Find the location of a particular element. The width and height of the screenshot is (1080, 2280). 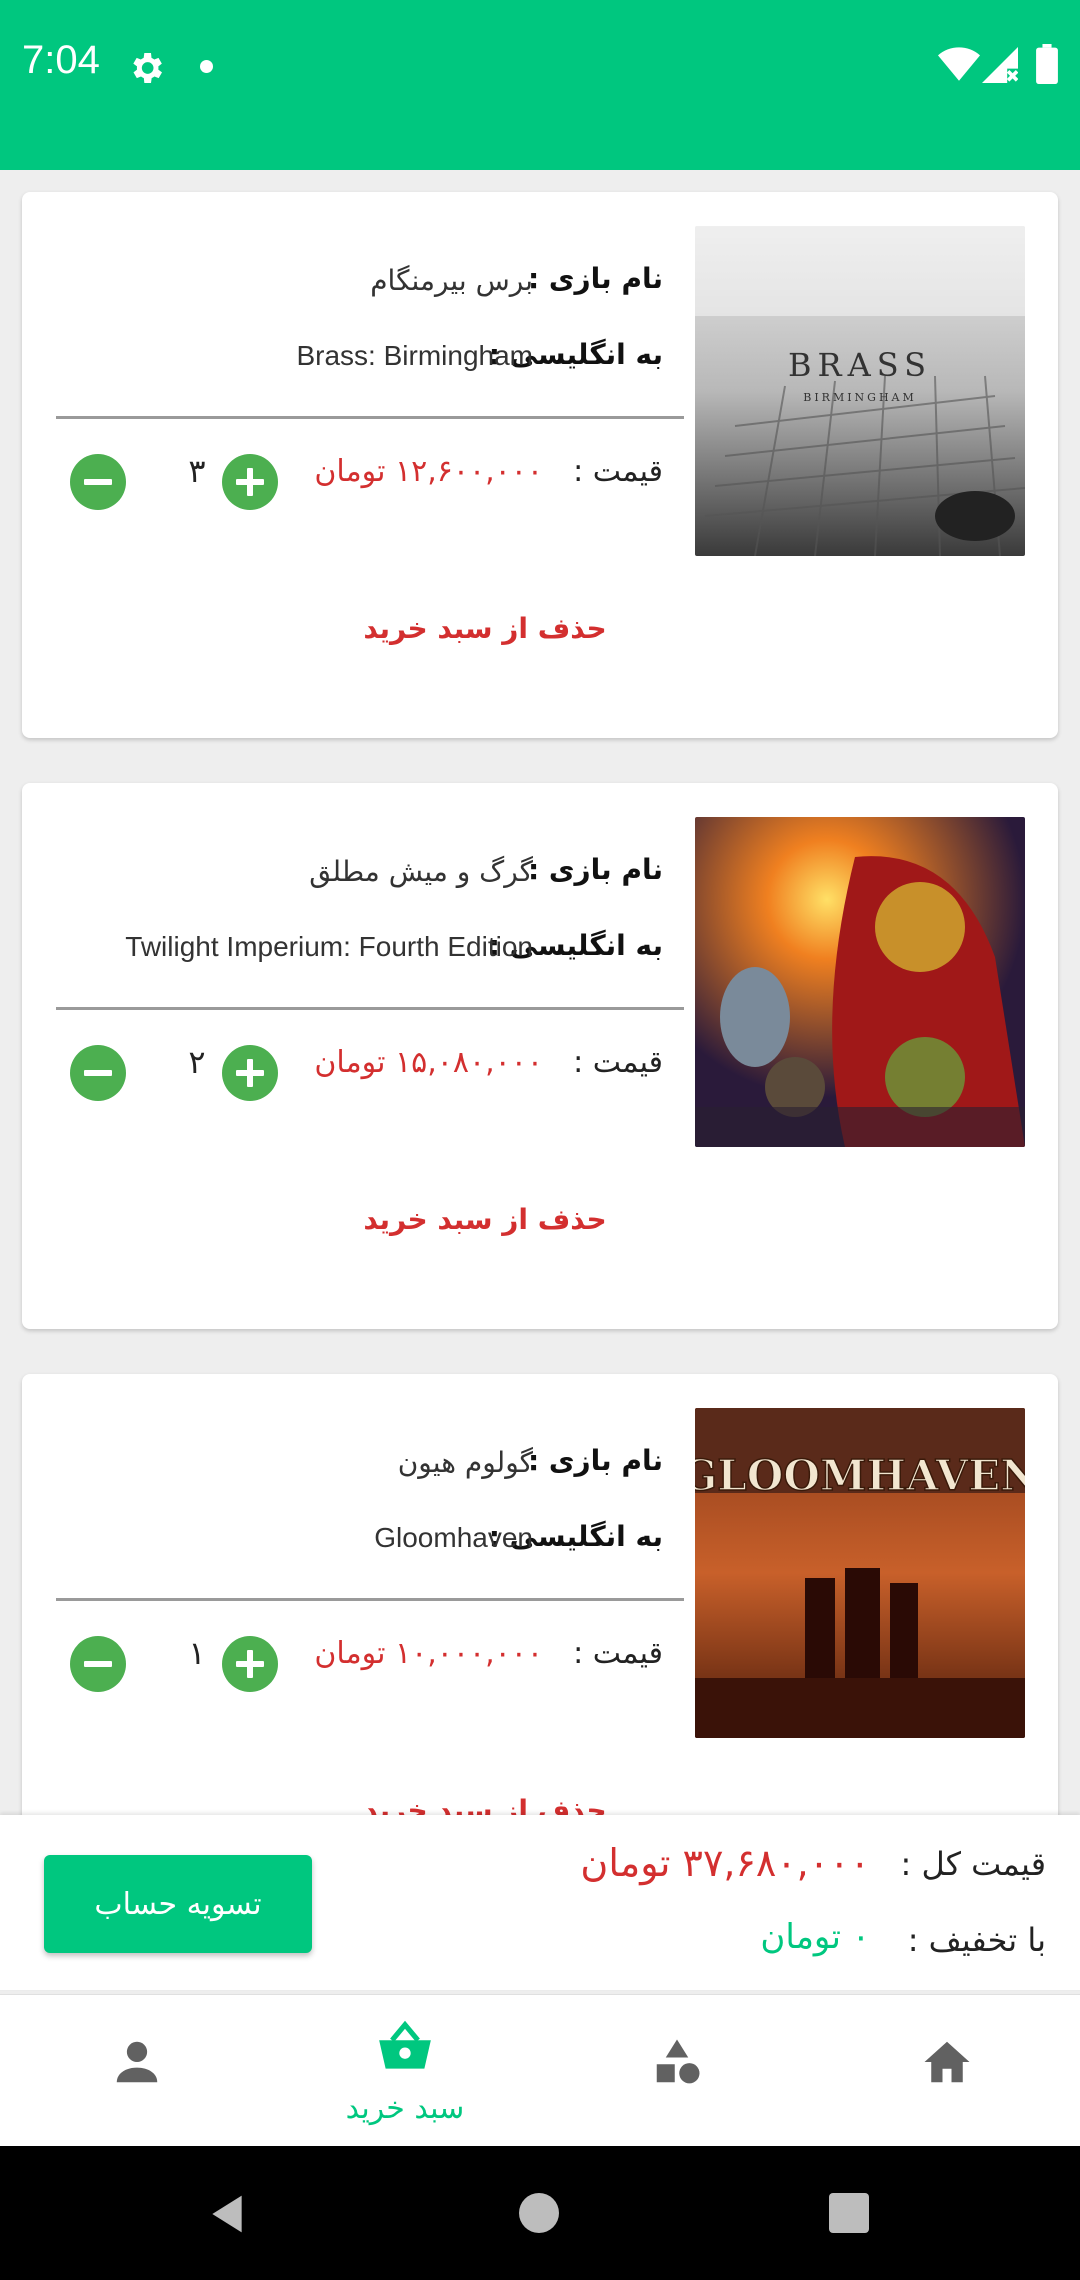

status-time: 7:04 is located at coordinates (61, 60).